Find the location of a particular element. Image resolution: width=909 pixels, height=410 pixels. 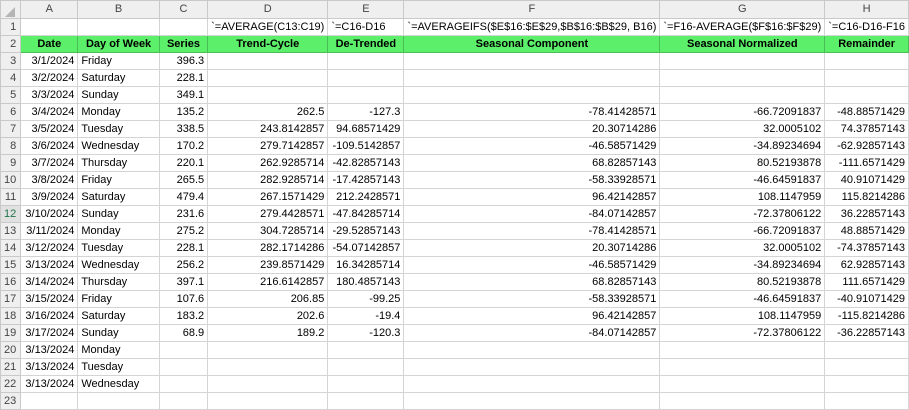

cell-f12: -84.07142857 is located at coordinates (532, 214).